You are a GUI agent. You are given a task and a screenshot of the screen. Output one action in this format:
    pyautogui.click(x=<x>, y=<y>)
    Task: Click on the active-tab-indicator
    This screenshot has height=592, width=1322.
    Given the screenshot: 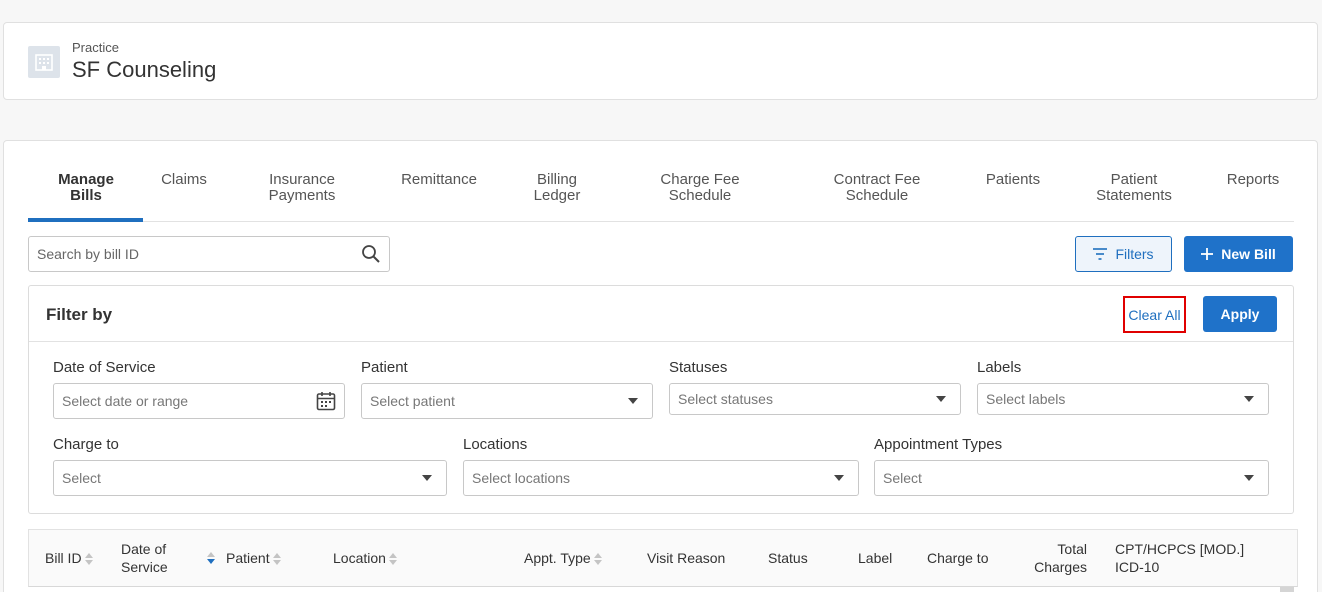 What is the action you would take?
    pyautogui.click(x=85, y=220)
    